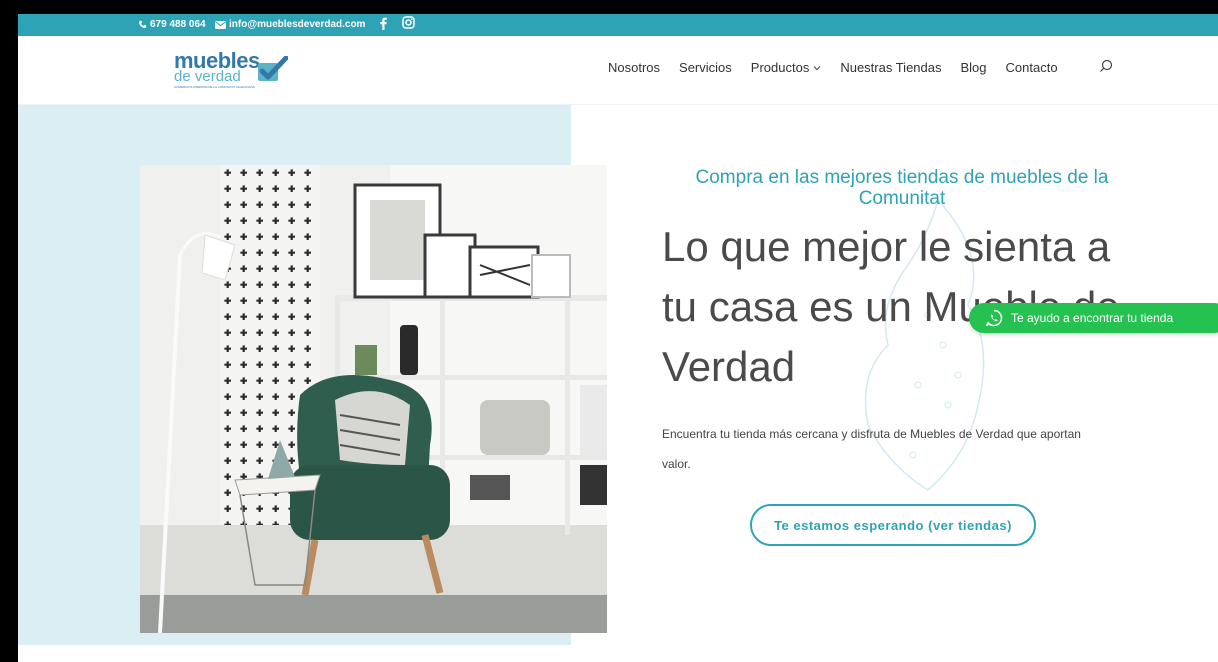 The width and height of the screenshot is (1218, 662). What do you see at coordinates (780, 67) in the screenshot?
I see `nav-item-productos-label: Productos` at bounding box center [780, 67].